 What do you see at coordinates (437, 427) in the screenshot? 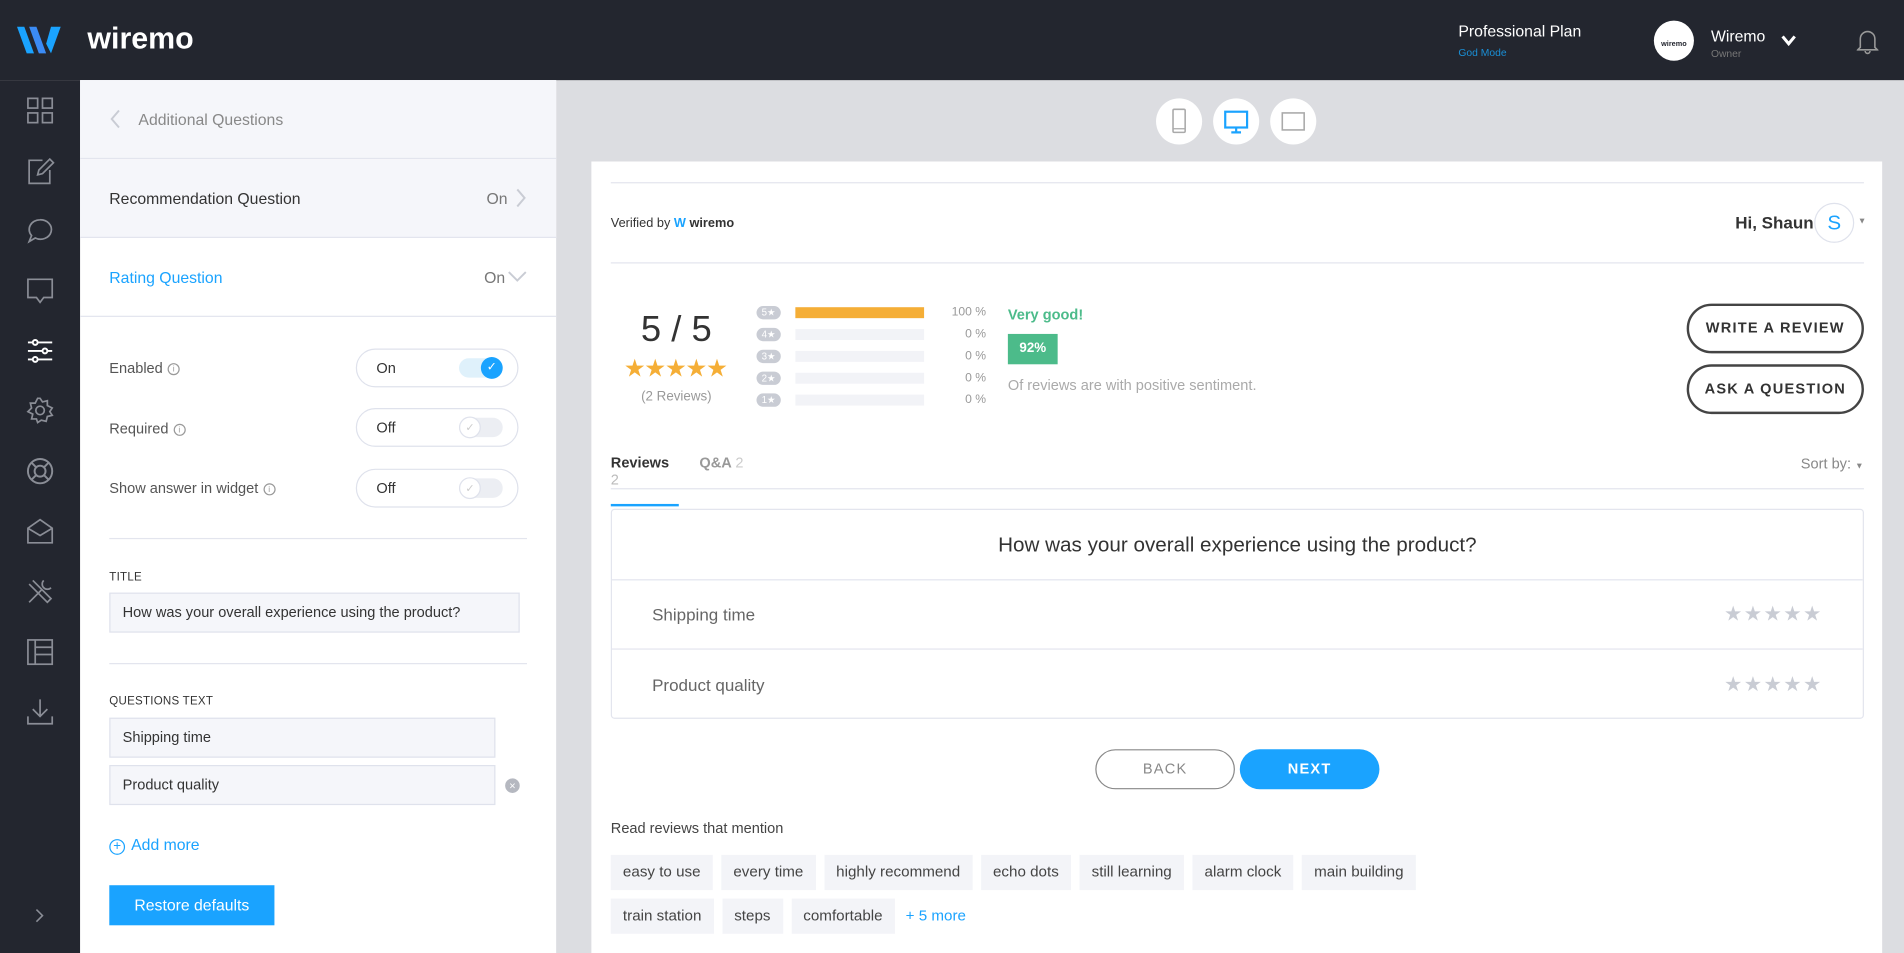
I see `required-toggle: Off ✓` at bounding box center [437, 427].